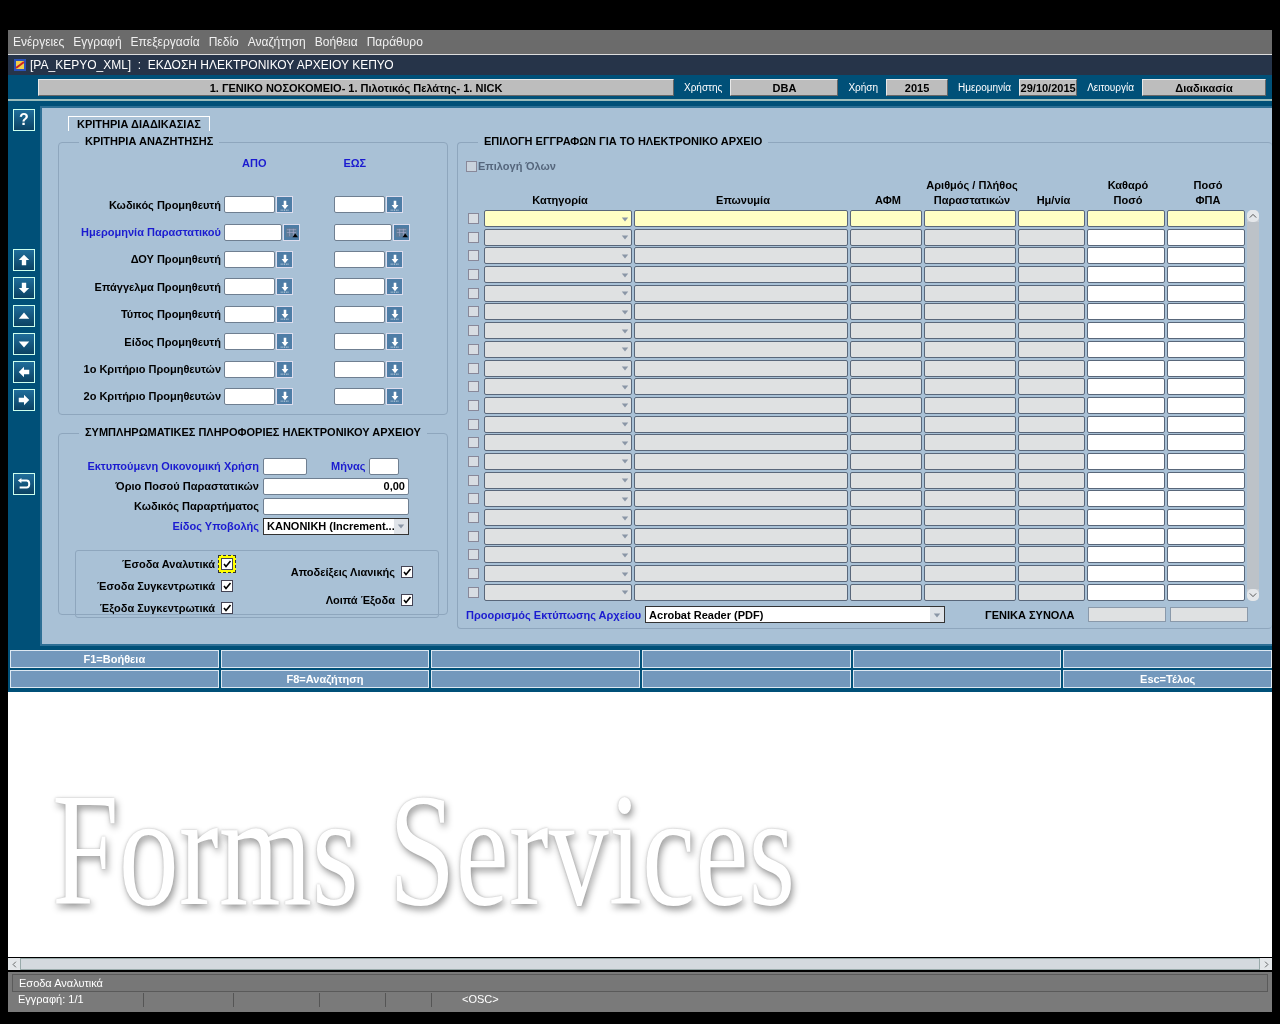 The width and height of the screenshot is (1280, 1024). Describe the element at coordinates (24, 316) in the screenshot. I see `up-triangle-button` at that location.